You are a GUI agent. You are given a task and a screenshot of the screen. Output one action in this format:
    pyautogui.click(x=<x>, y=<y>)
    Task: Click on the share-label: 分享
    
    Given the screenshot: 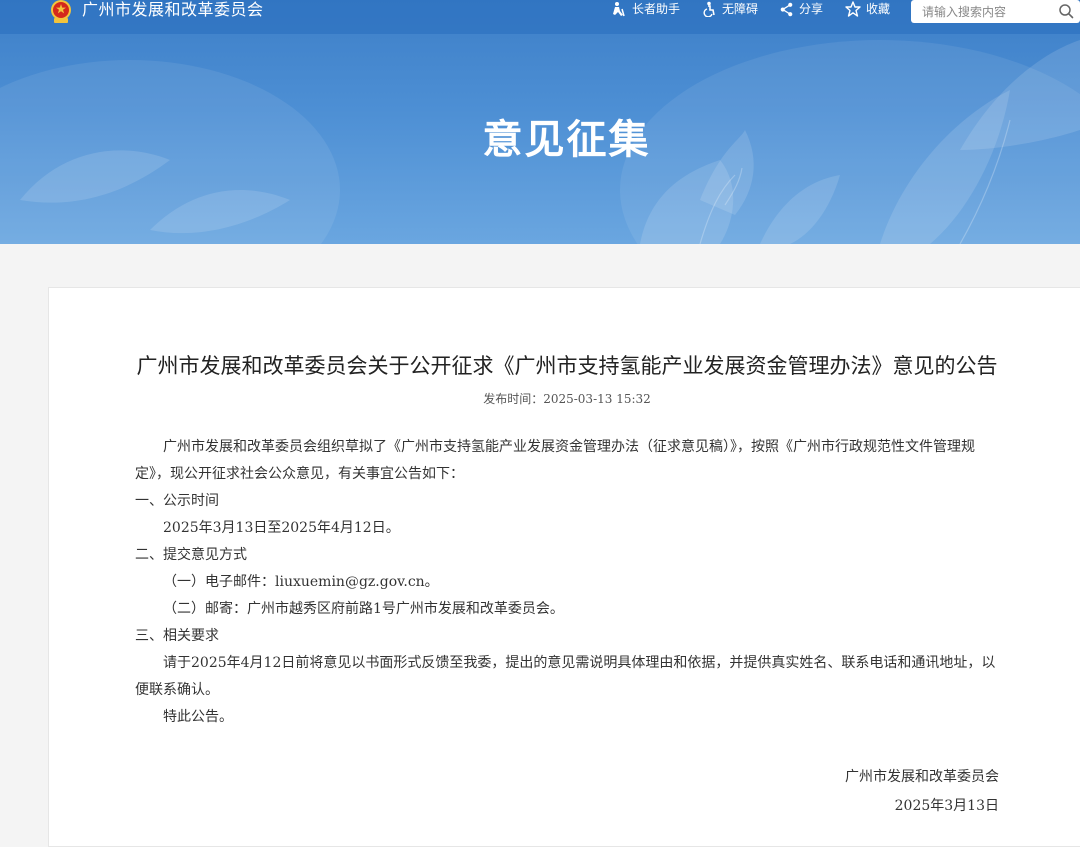 What is the action you would take?
    pyautogui.click(x=811, y=9)
    